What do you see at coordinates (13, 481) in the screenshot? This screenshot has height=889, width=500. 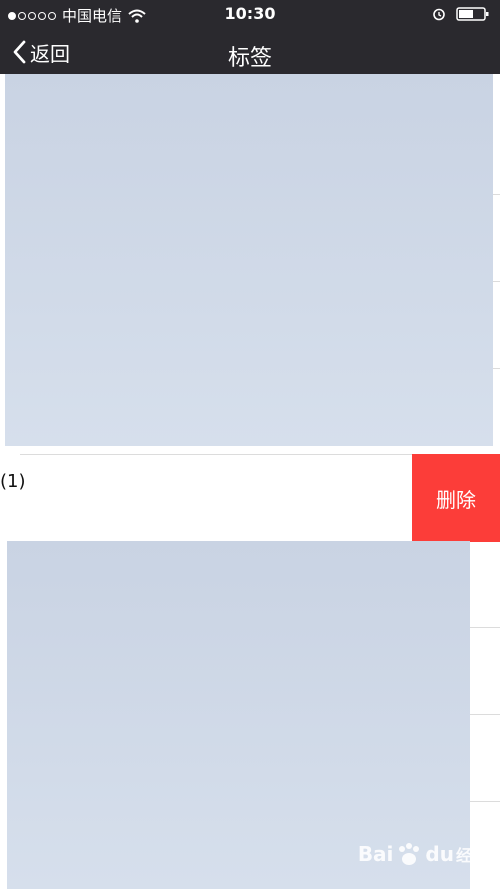 I see `list-item-label: (1)` at bounding box center [13, 481].